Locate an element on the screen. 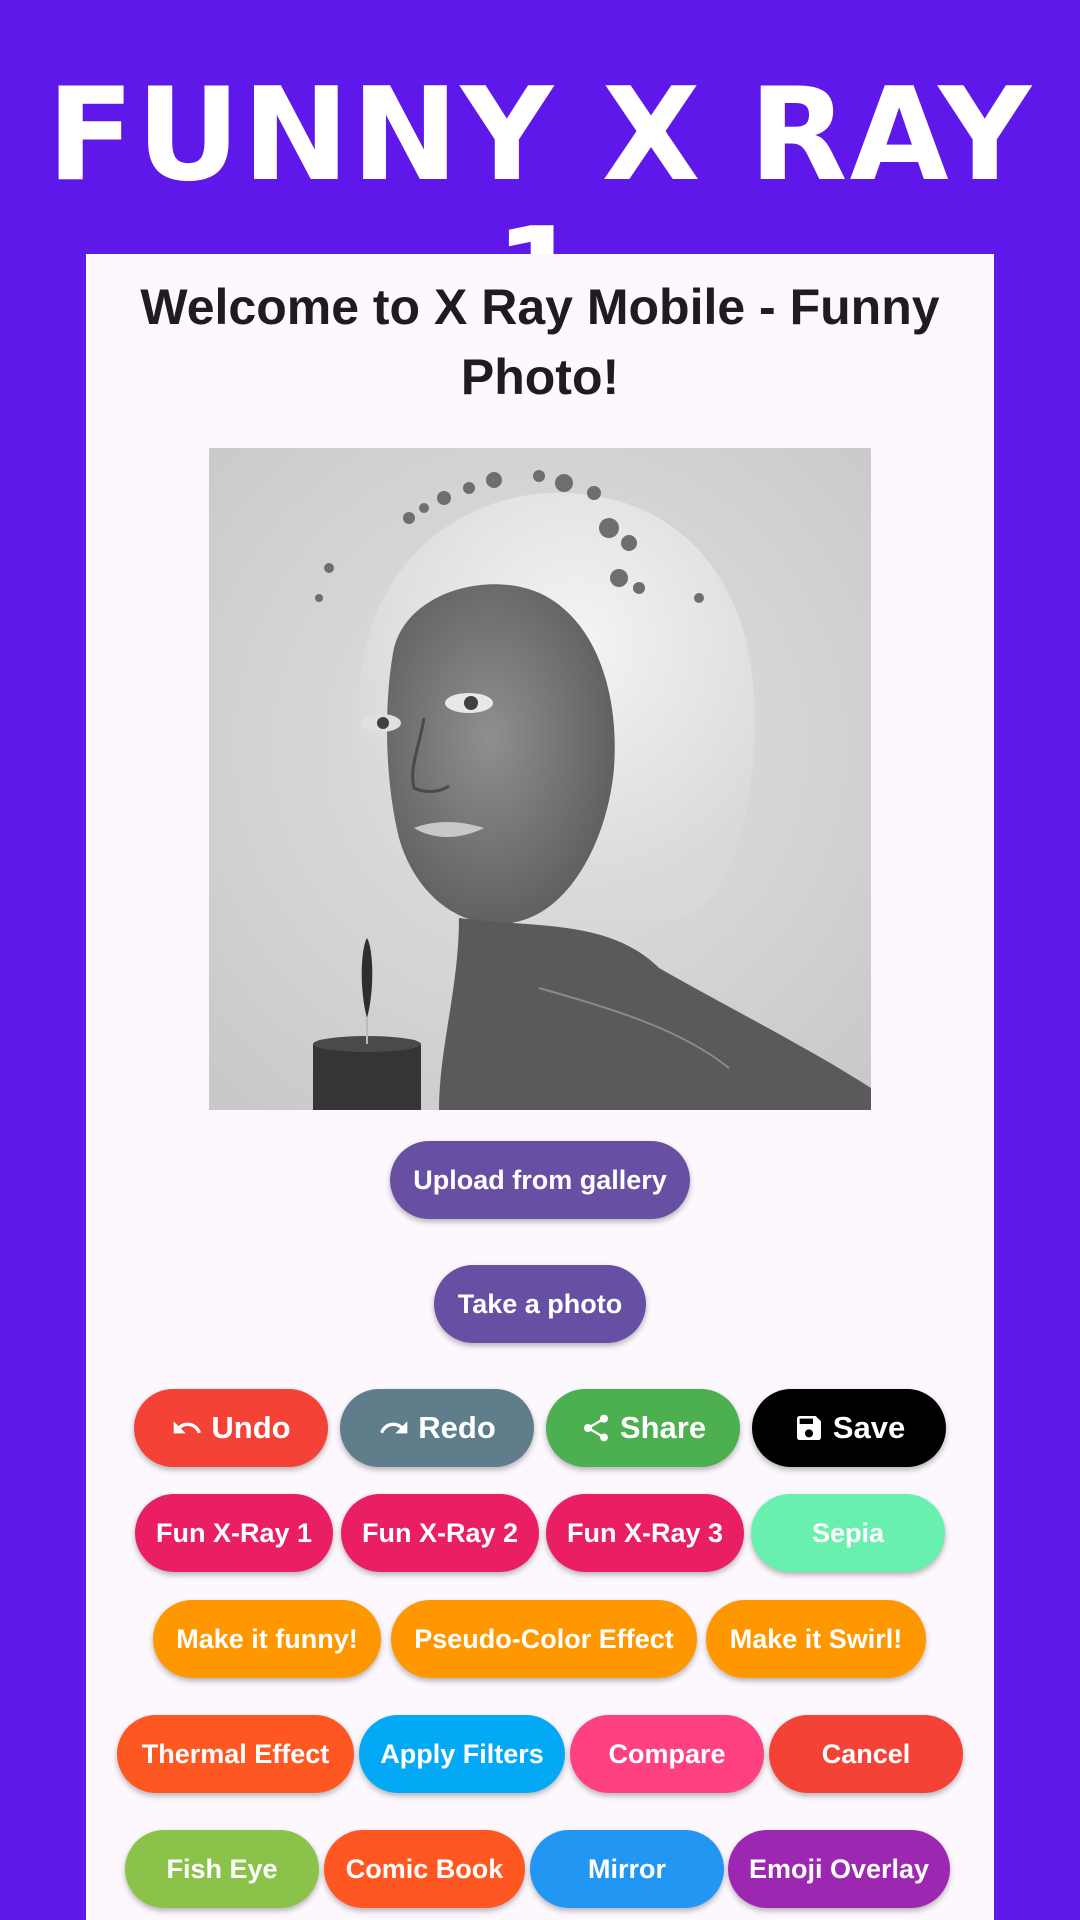 The height and width of the screenshot is (1920, 1080). undo-icon is located at coordinates (187, 1428).